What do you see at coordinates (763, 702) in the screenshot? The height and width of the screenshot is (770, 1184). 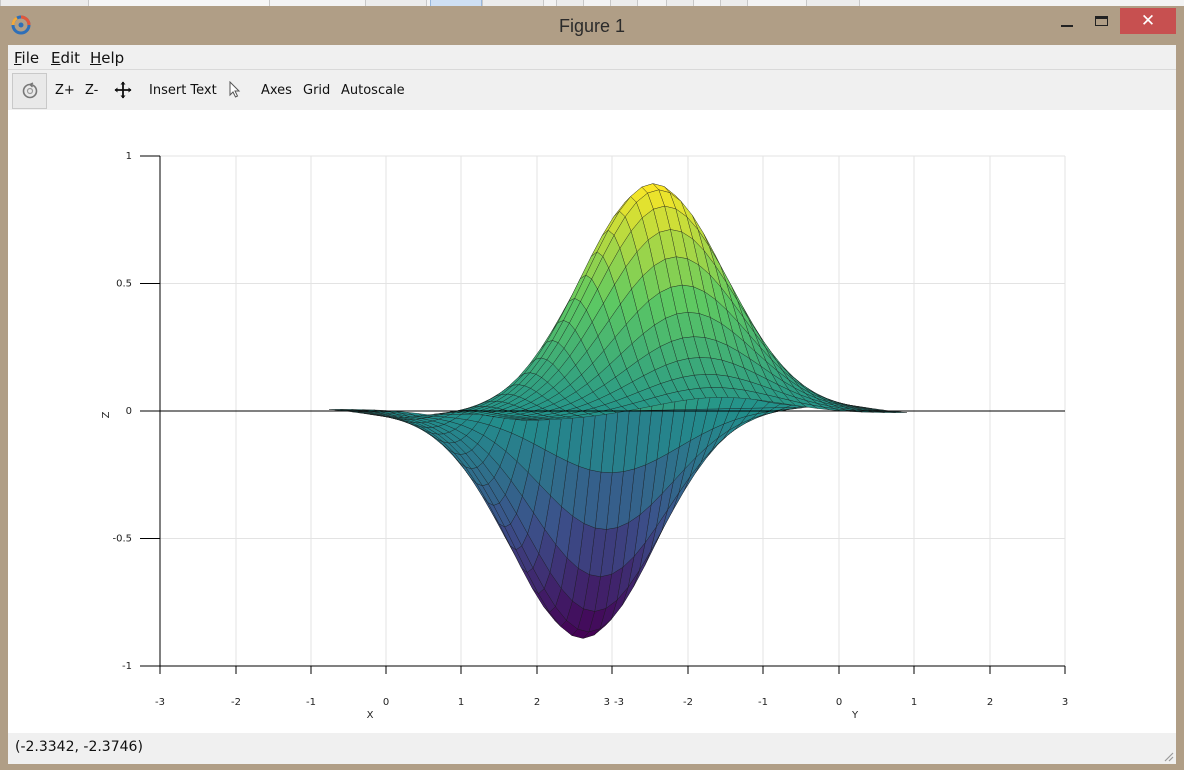 I see `y-tick-label: -1` at bounding box center [763, 702].